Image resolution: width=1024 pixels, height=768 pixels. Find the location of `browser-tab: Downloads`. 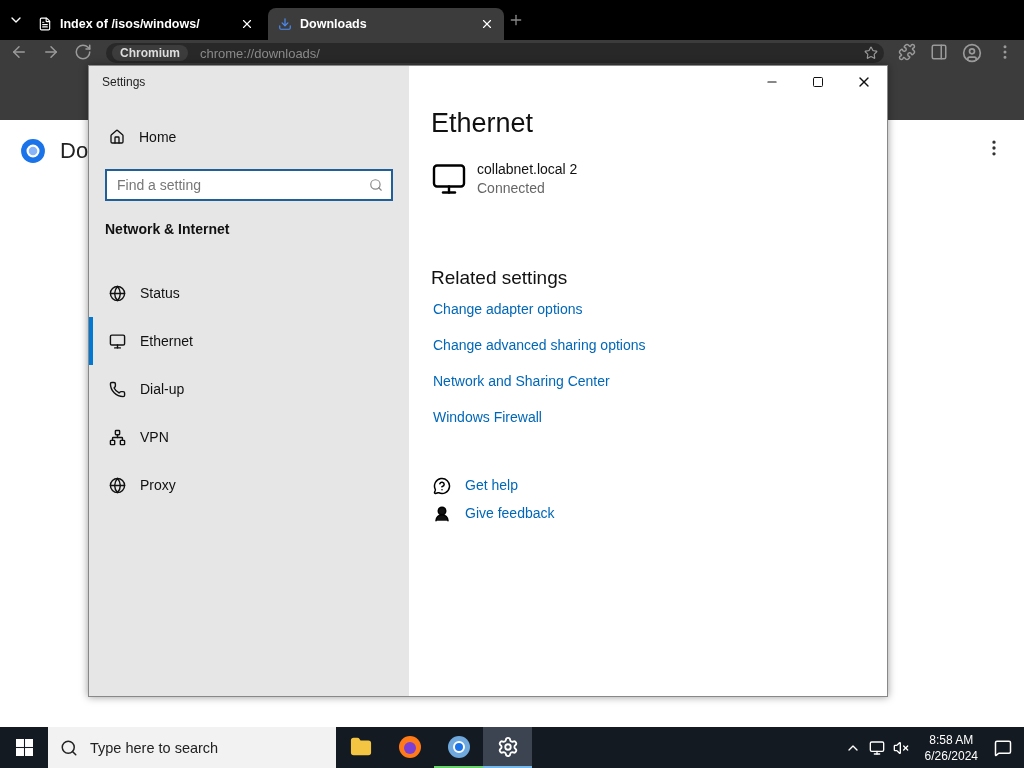

browser-tab: Downloads is located at coordinates (386, 24).